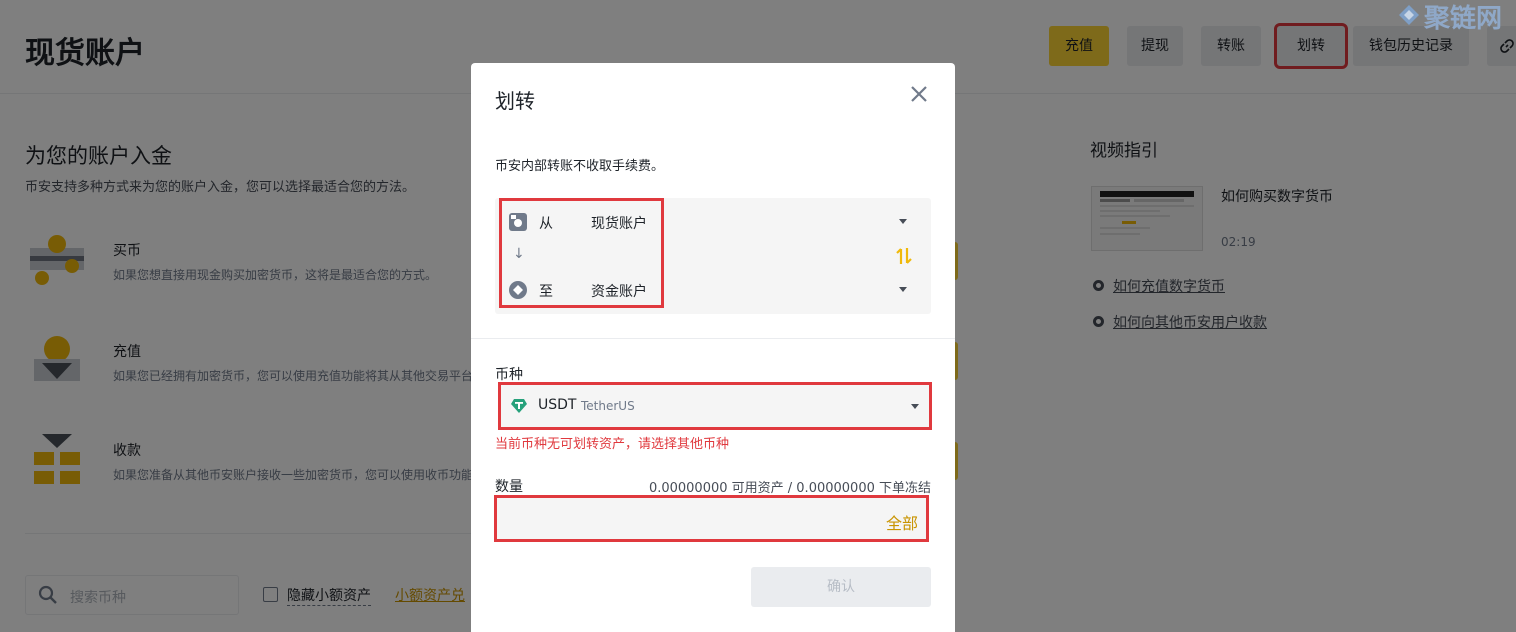  I want to click on quantity-field: 全部, so click(711, 518).